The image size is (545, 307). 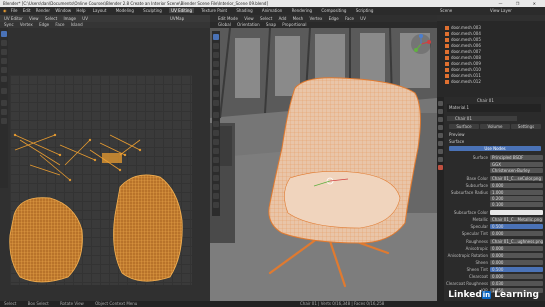 I want to click on tab-volume: Volume, so click(x=495, y=126).